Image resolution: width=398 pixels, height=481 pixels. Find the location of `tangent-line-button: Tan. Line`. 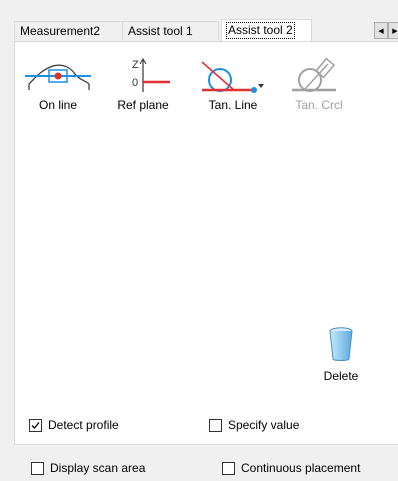

tangent-line-button: Tan. Line is located at coordinates (233, 84).